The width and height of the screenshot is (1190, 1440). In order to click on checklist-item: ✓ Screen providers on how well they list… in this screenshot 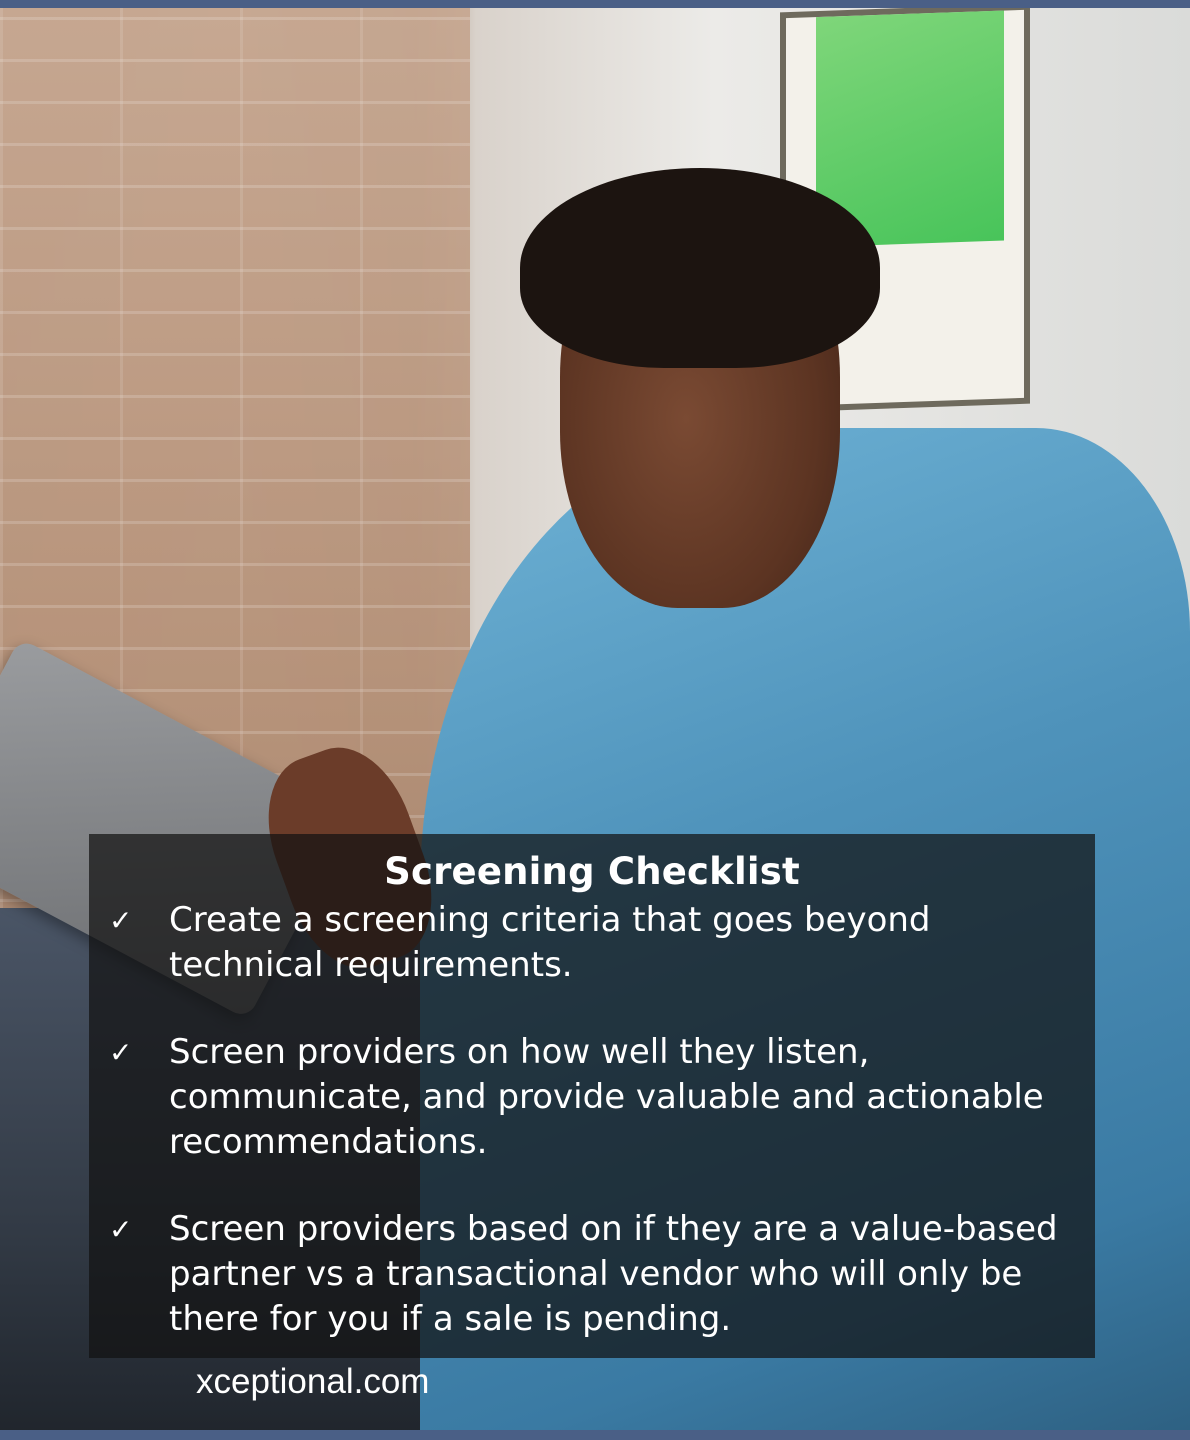, I will do `click(592, 1097)`.